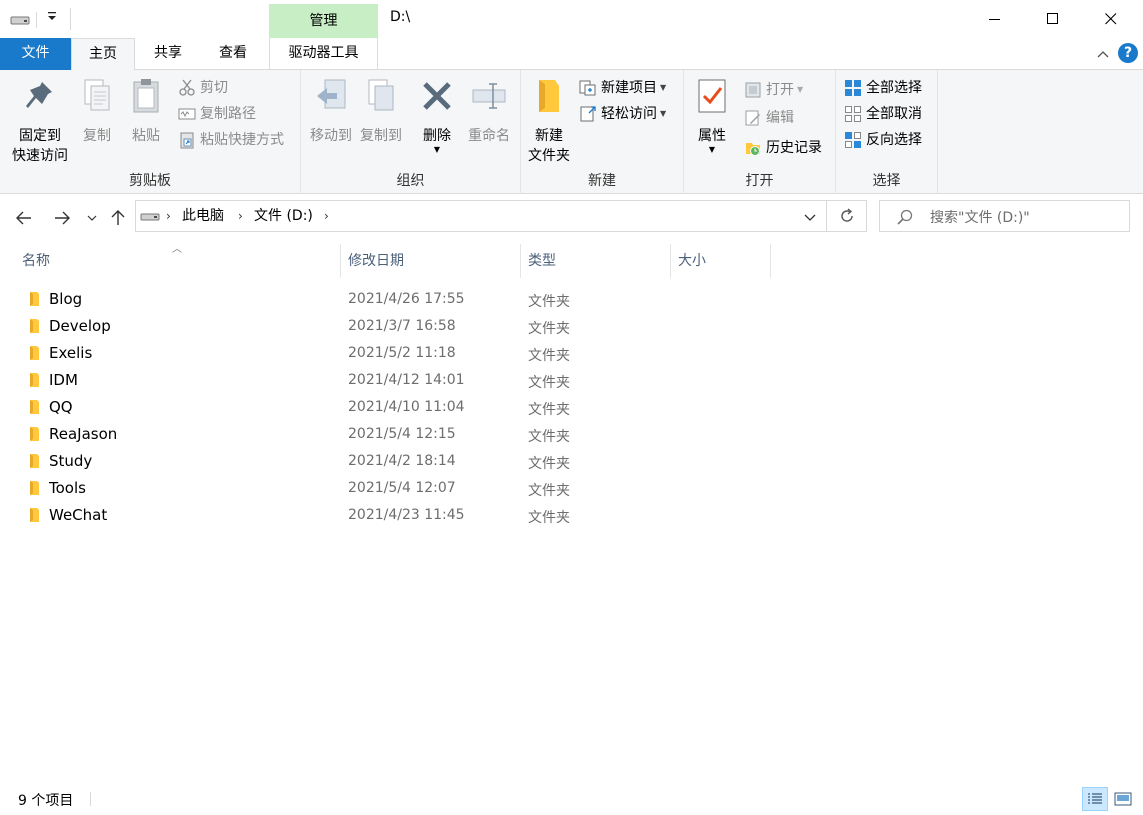 Image resolution: width=1143 pixels, height=815 pixels. Describe the element at coordinates (883, 140) in the screenshot. I see `invert-selection-button: 反向选择` at that location.